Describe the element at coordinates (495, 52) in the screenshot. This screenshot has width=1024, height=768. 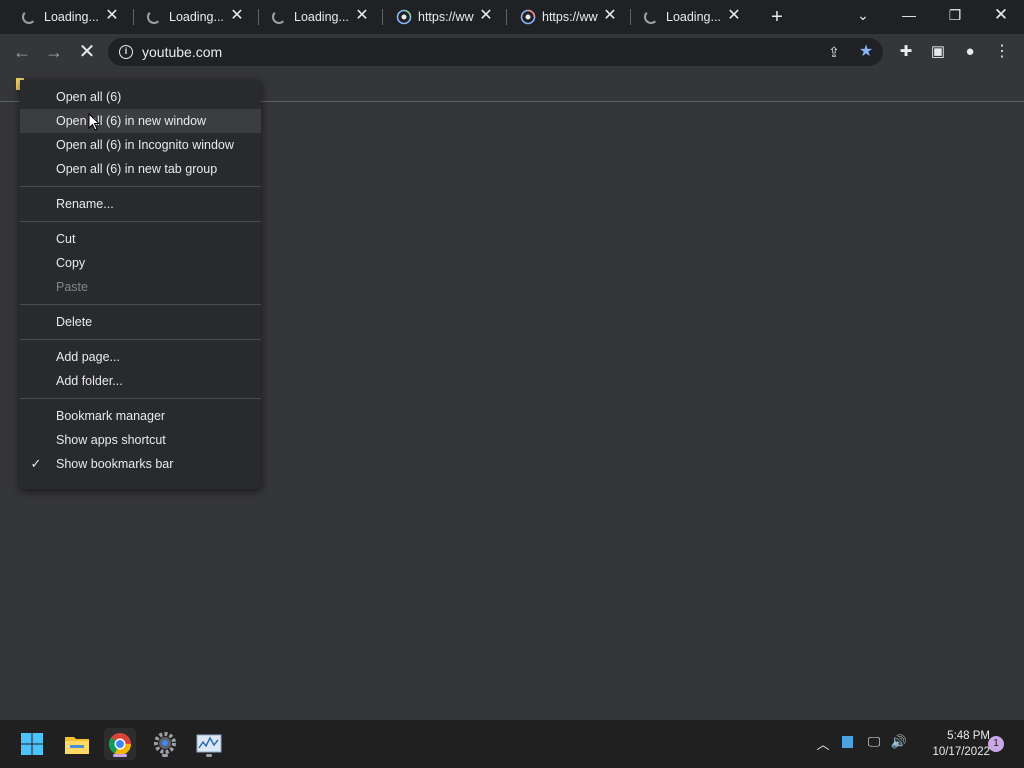
I see `address-bar: i youtube.com ⇪ ★` at that location.